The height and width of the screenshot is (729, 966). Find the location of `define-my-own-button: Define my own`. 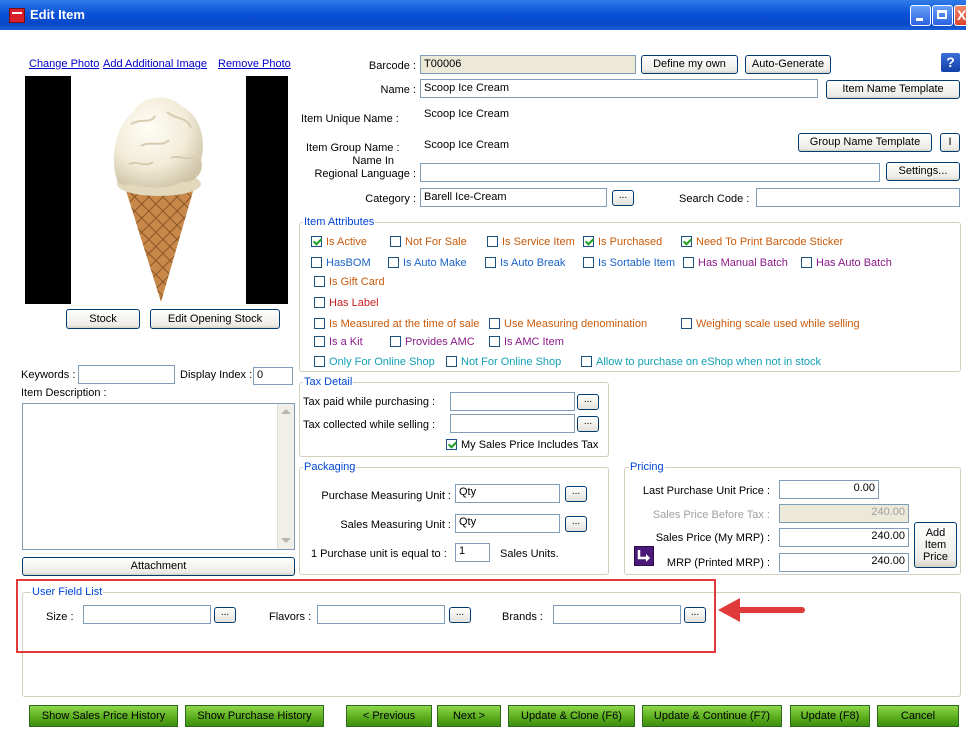

define-my-own-button: Define my own is located at coordinates (689, 64).